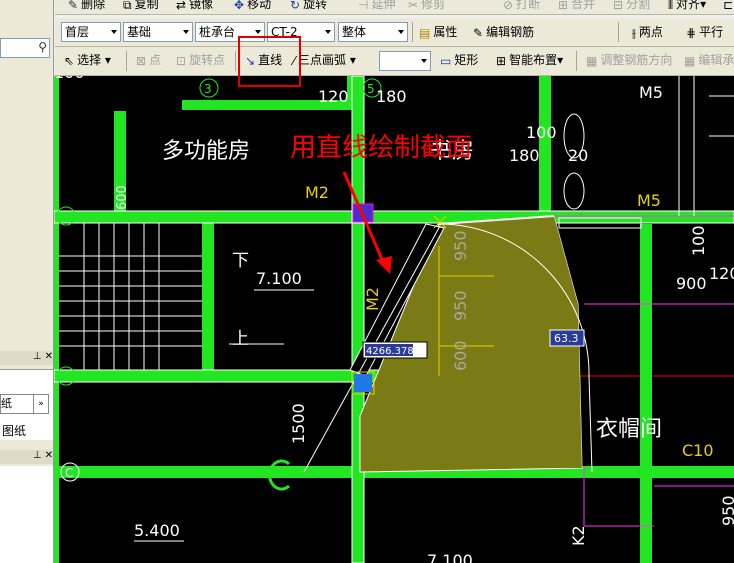 The image size is (734, 563). I want to click on tab-drawing-short: 纸, so click(17, 404).